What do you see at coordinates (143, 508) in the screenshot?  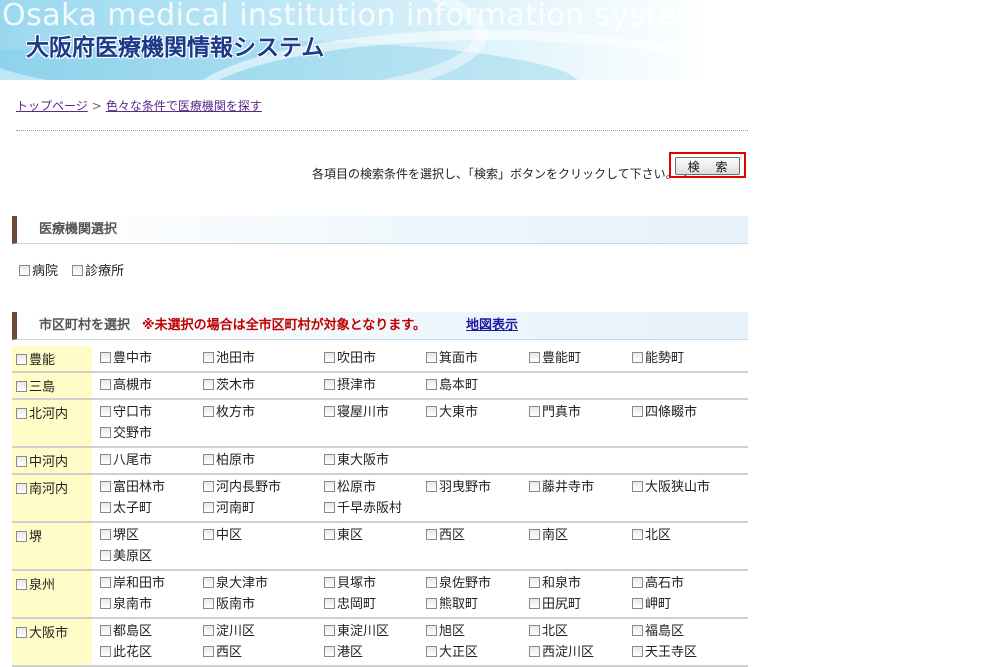 I see `municipality-option: 太子町` at bounding box center [143, 508].